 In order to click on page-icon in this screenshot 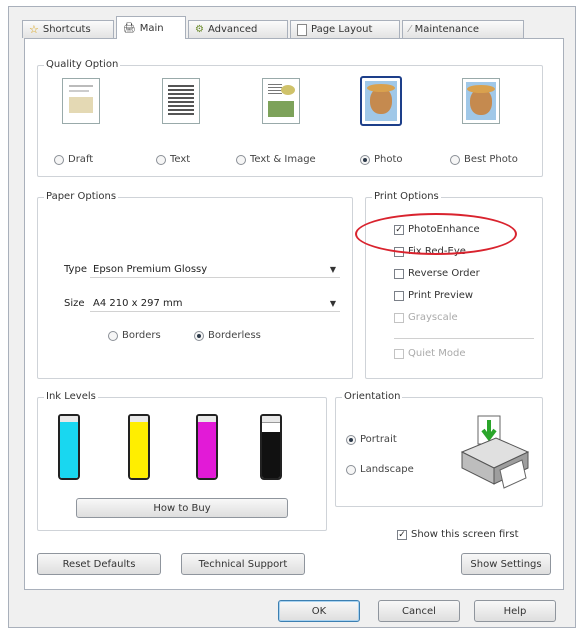, I will do `click(302, 29)`.